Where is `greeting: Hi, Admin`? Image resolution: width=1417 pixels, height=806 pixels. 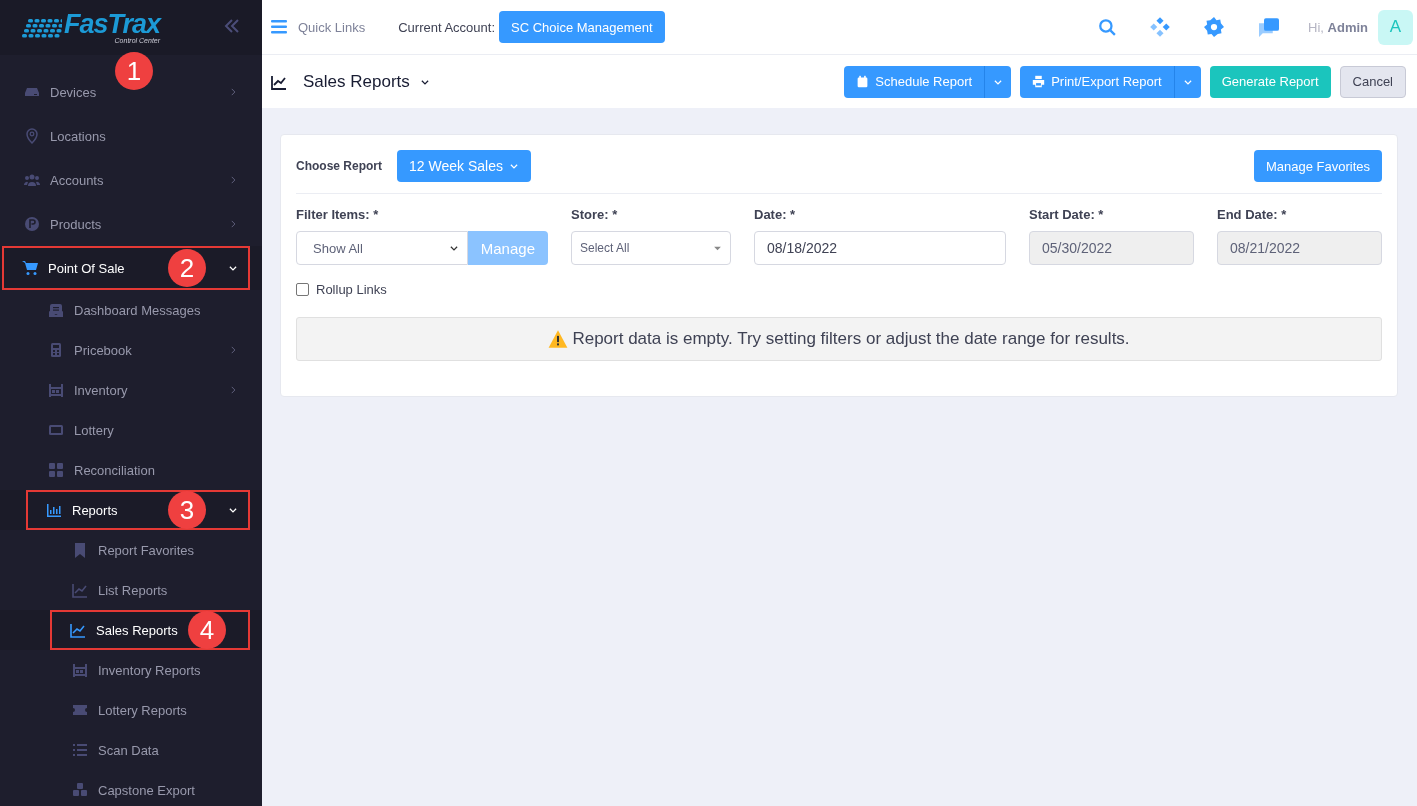
greeting: Hi, Admin is located at coordinates (1338, 27).